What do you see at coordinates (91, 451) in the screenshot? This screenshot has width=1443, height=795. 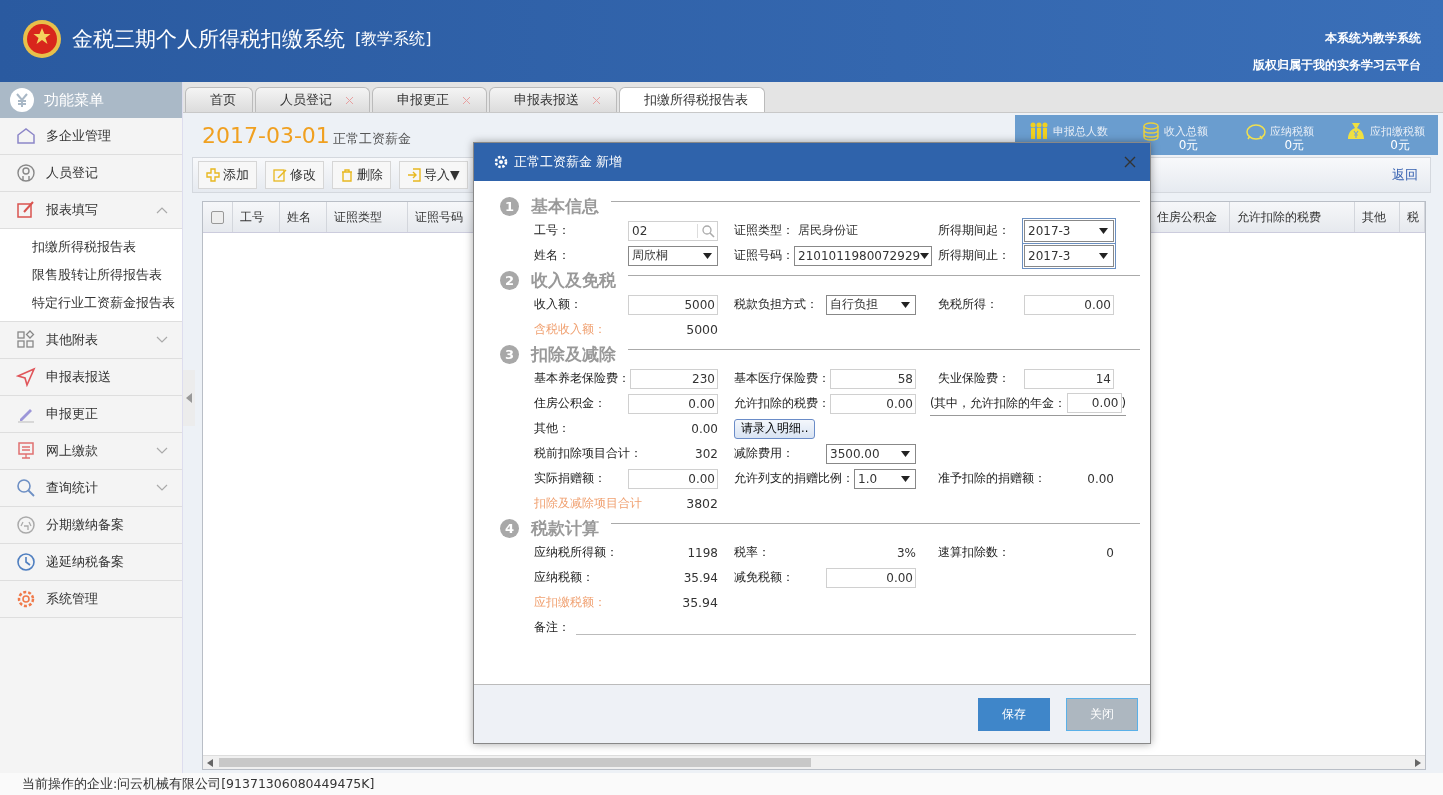 I see `menu-item: 网上缴款` at bounding box center [91, 451].